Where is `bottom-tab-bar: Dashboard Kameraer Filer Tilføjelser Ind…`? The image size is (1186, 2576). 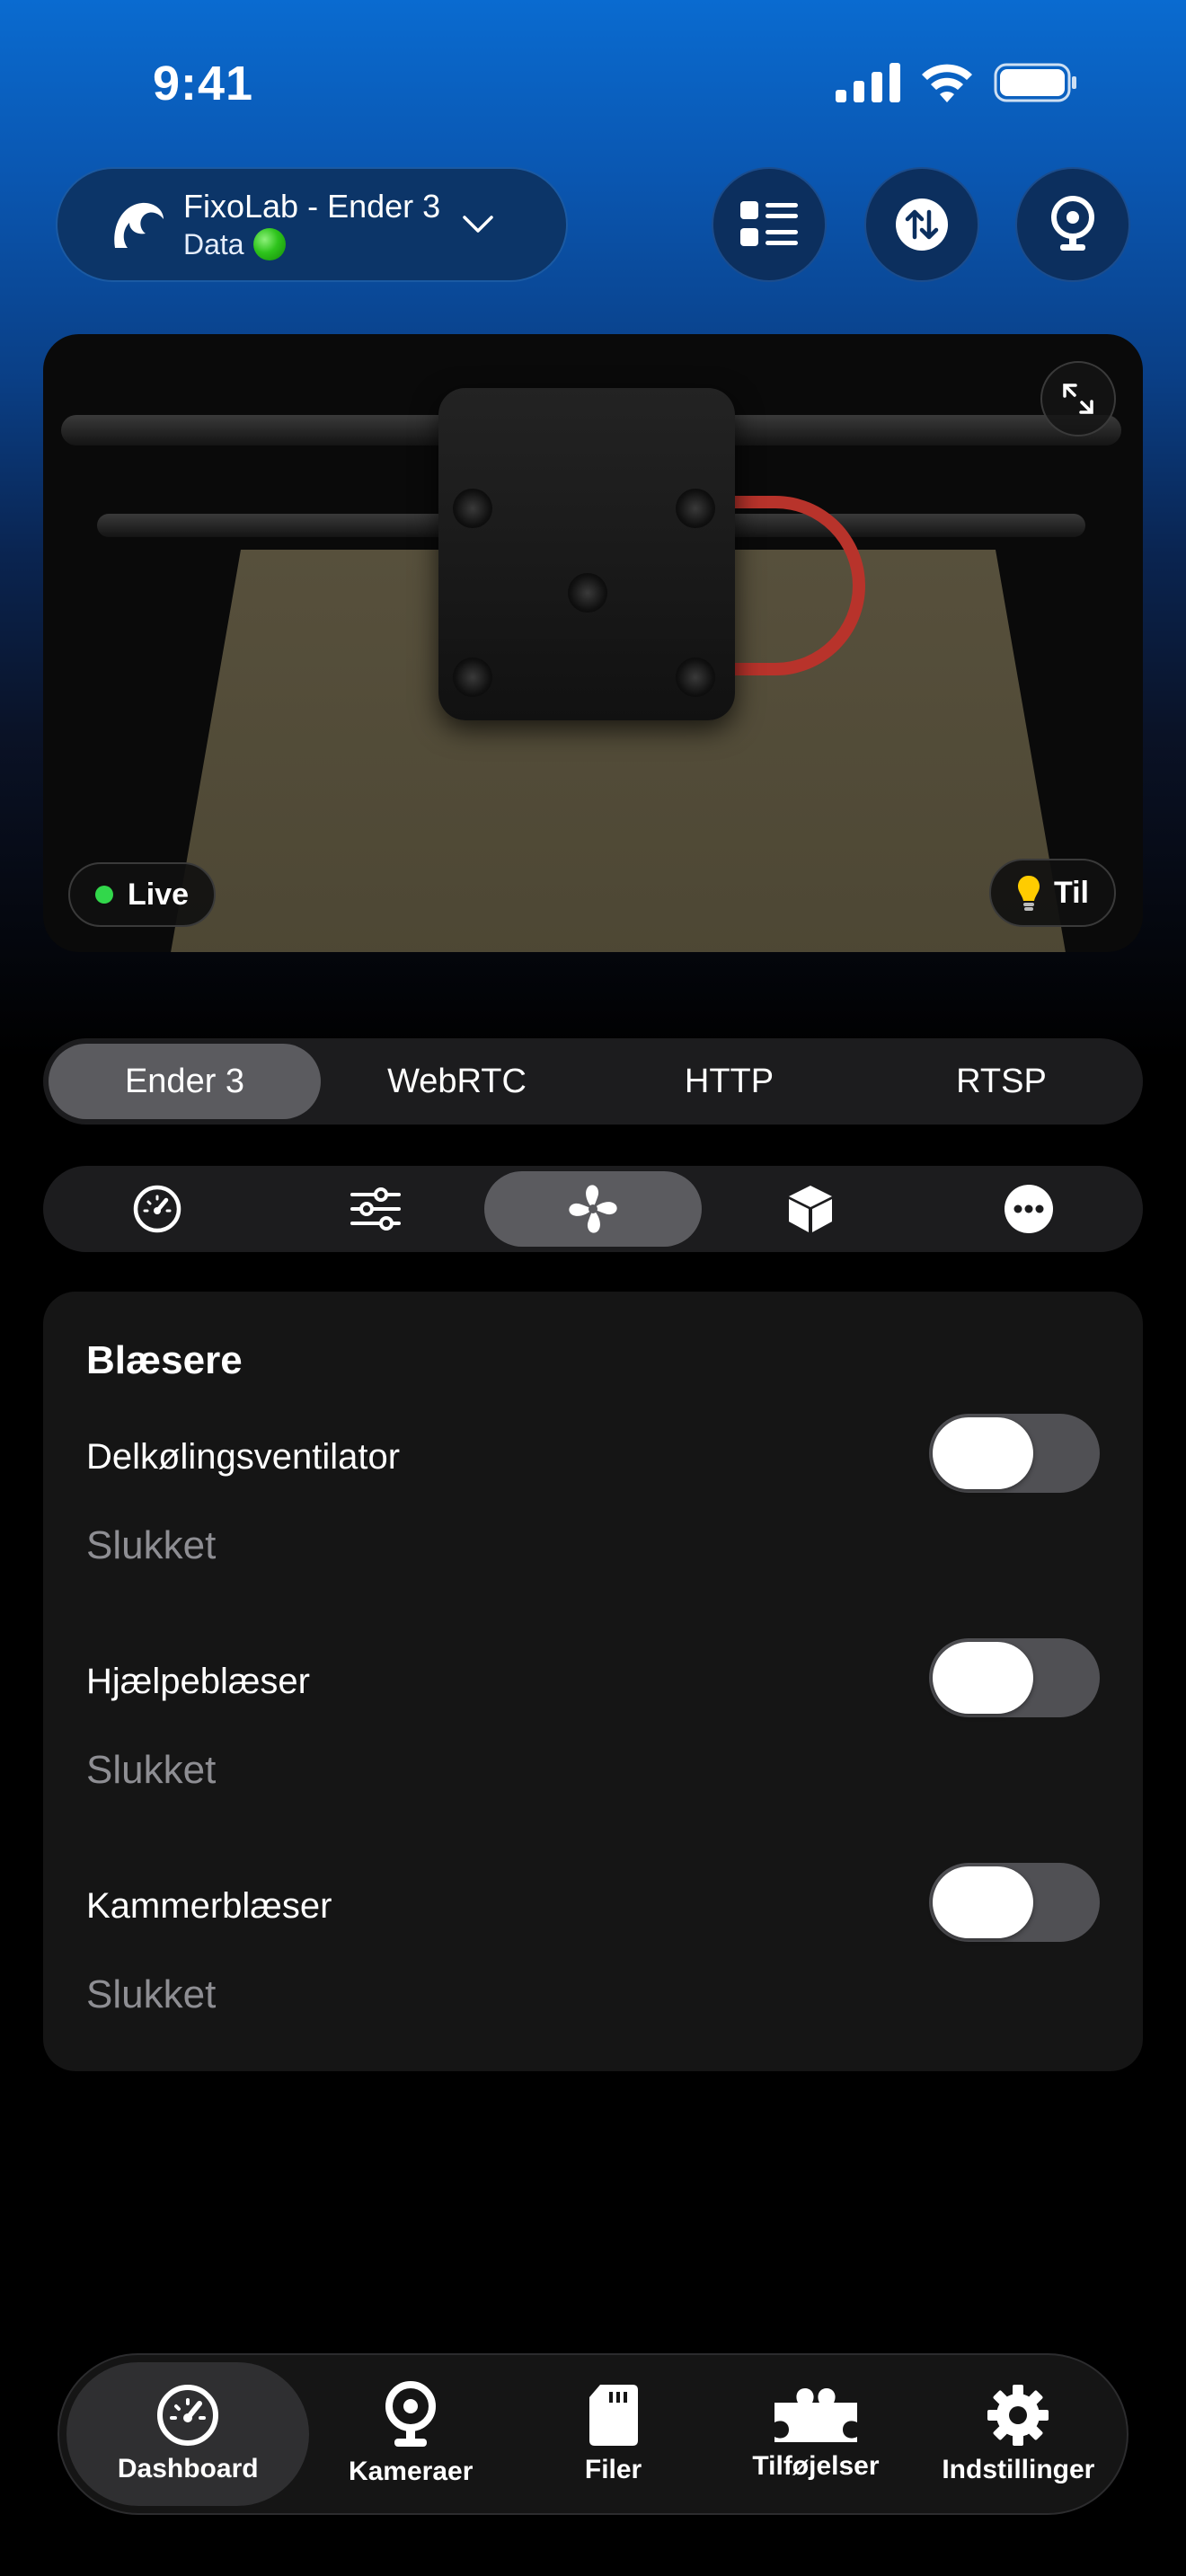
bottom-tab-bar: Dashboard Kameraer Filer Tilføjelser Ind… is located at coordinates (593, 2434).